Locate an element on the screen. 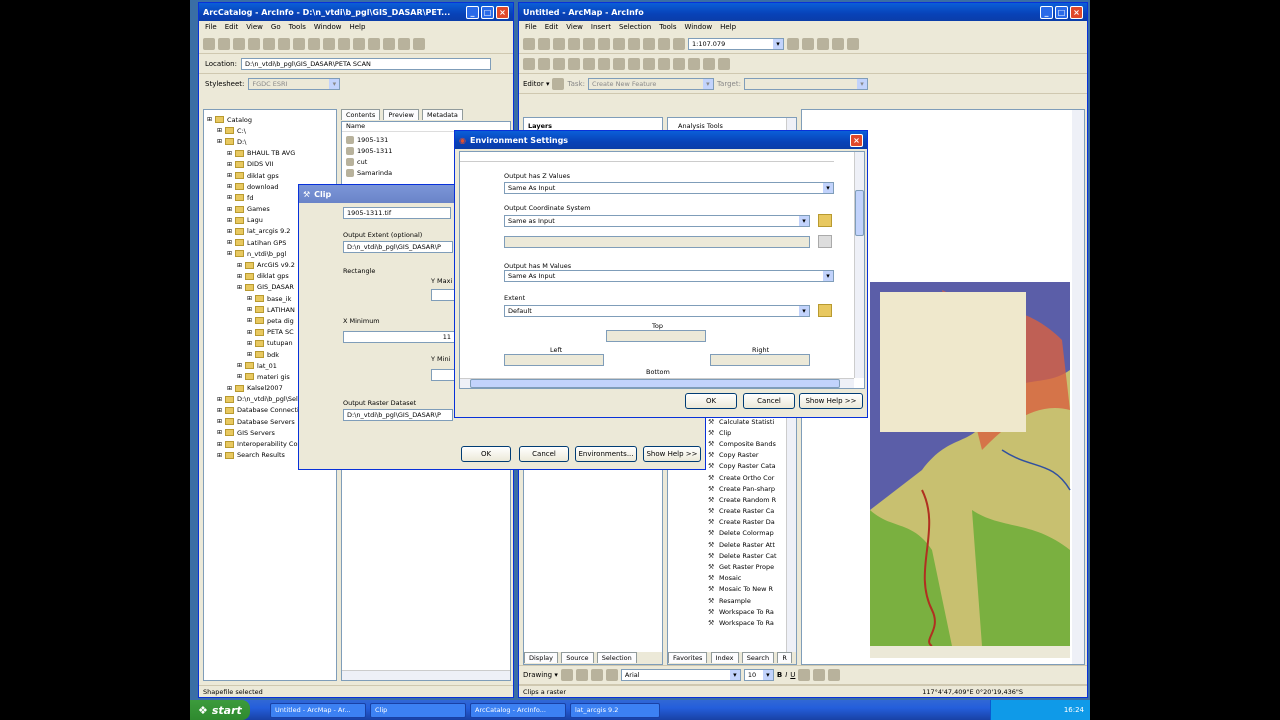  tree-item: ⊞ BHAUL TB AVG is located at coordinates (270, 153).